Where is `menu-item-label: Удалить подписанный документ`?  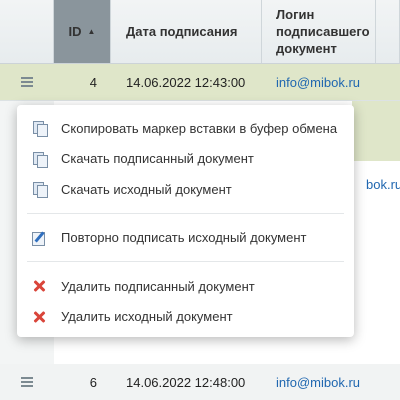
menu-item-label: Удалить подписанный документ is located at coordinates (158, 286).